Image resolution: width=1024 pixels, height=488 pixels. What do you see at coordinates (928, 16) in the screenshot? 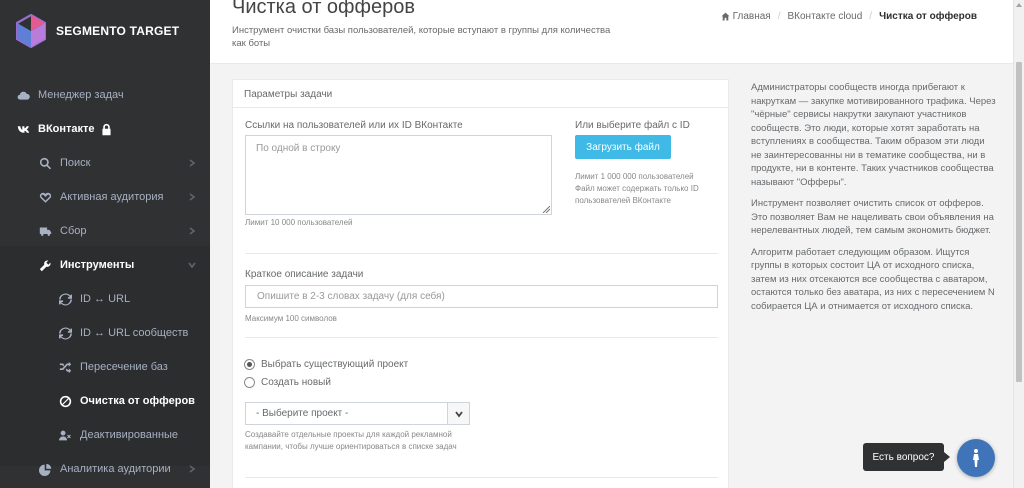
I see `breadcrumb-current: Чистка от офферов` at bounding box center [928, 16].